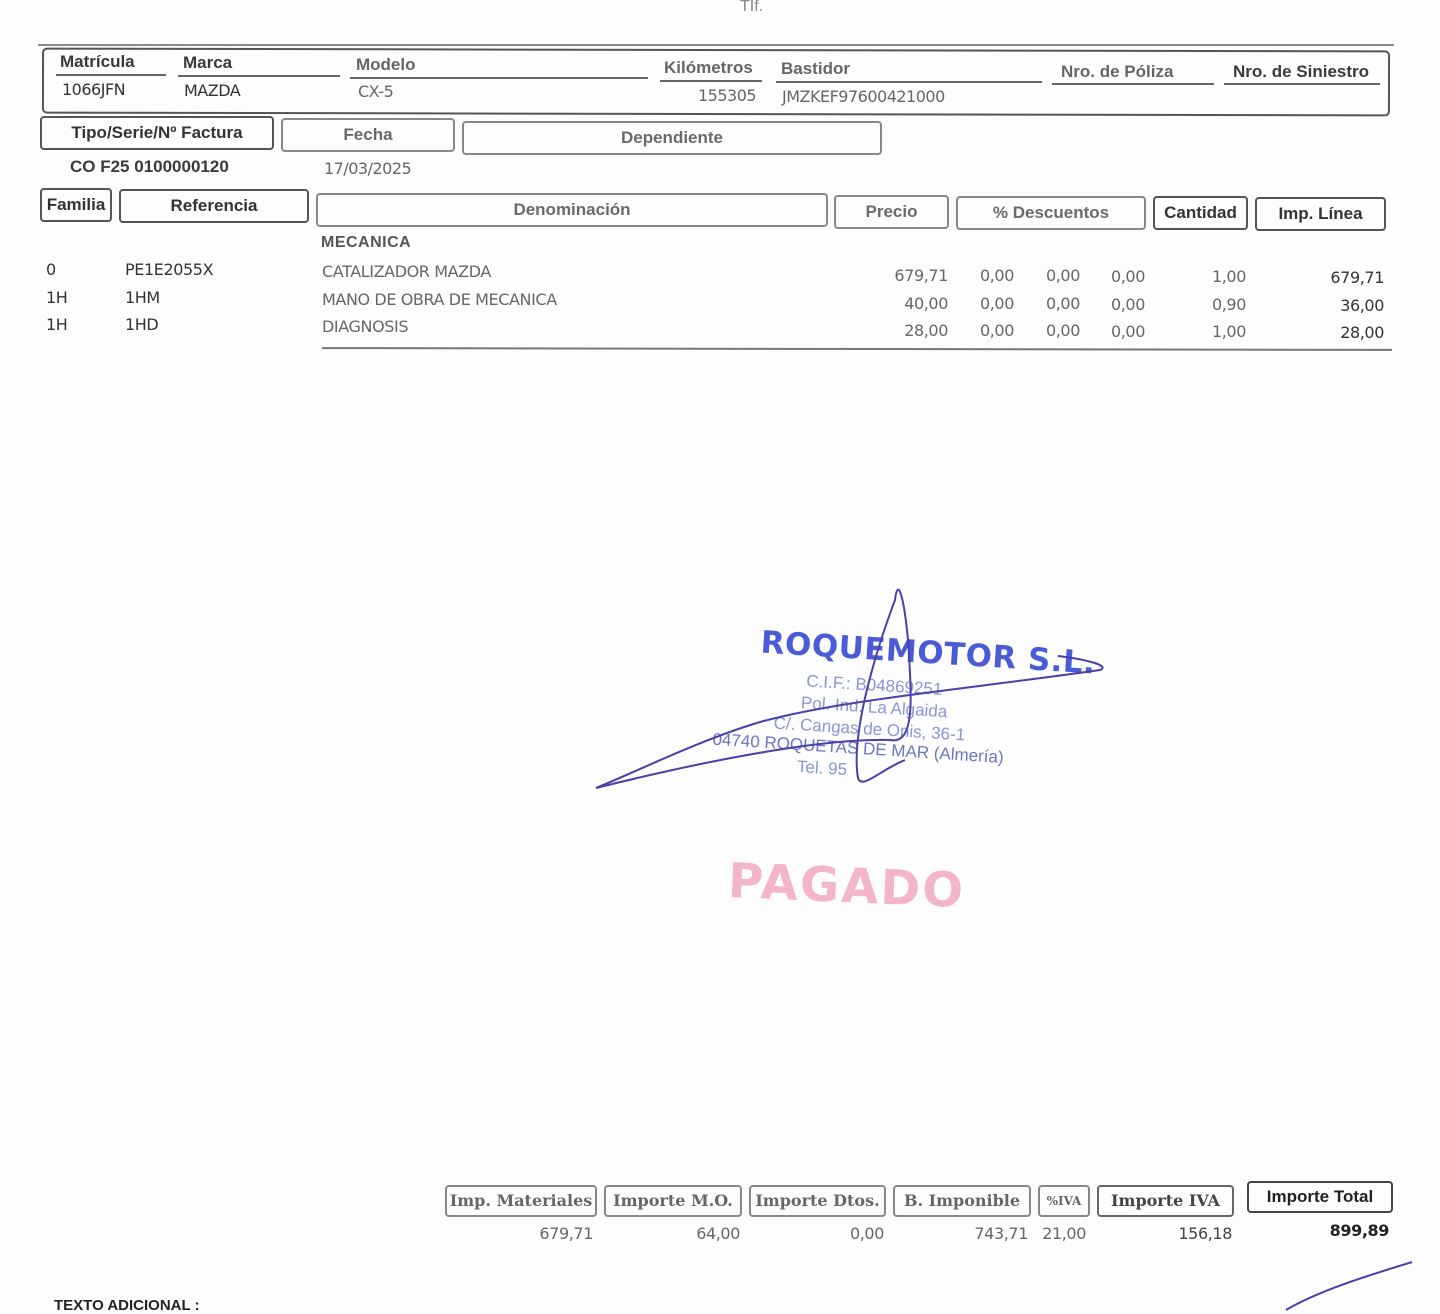 The width and height of the screenshot is (1440, 1314). What do you see at coordinates (366, 242) in the screenshot?
I see `section-title: MECANICA` at bounding box center [366, 242].